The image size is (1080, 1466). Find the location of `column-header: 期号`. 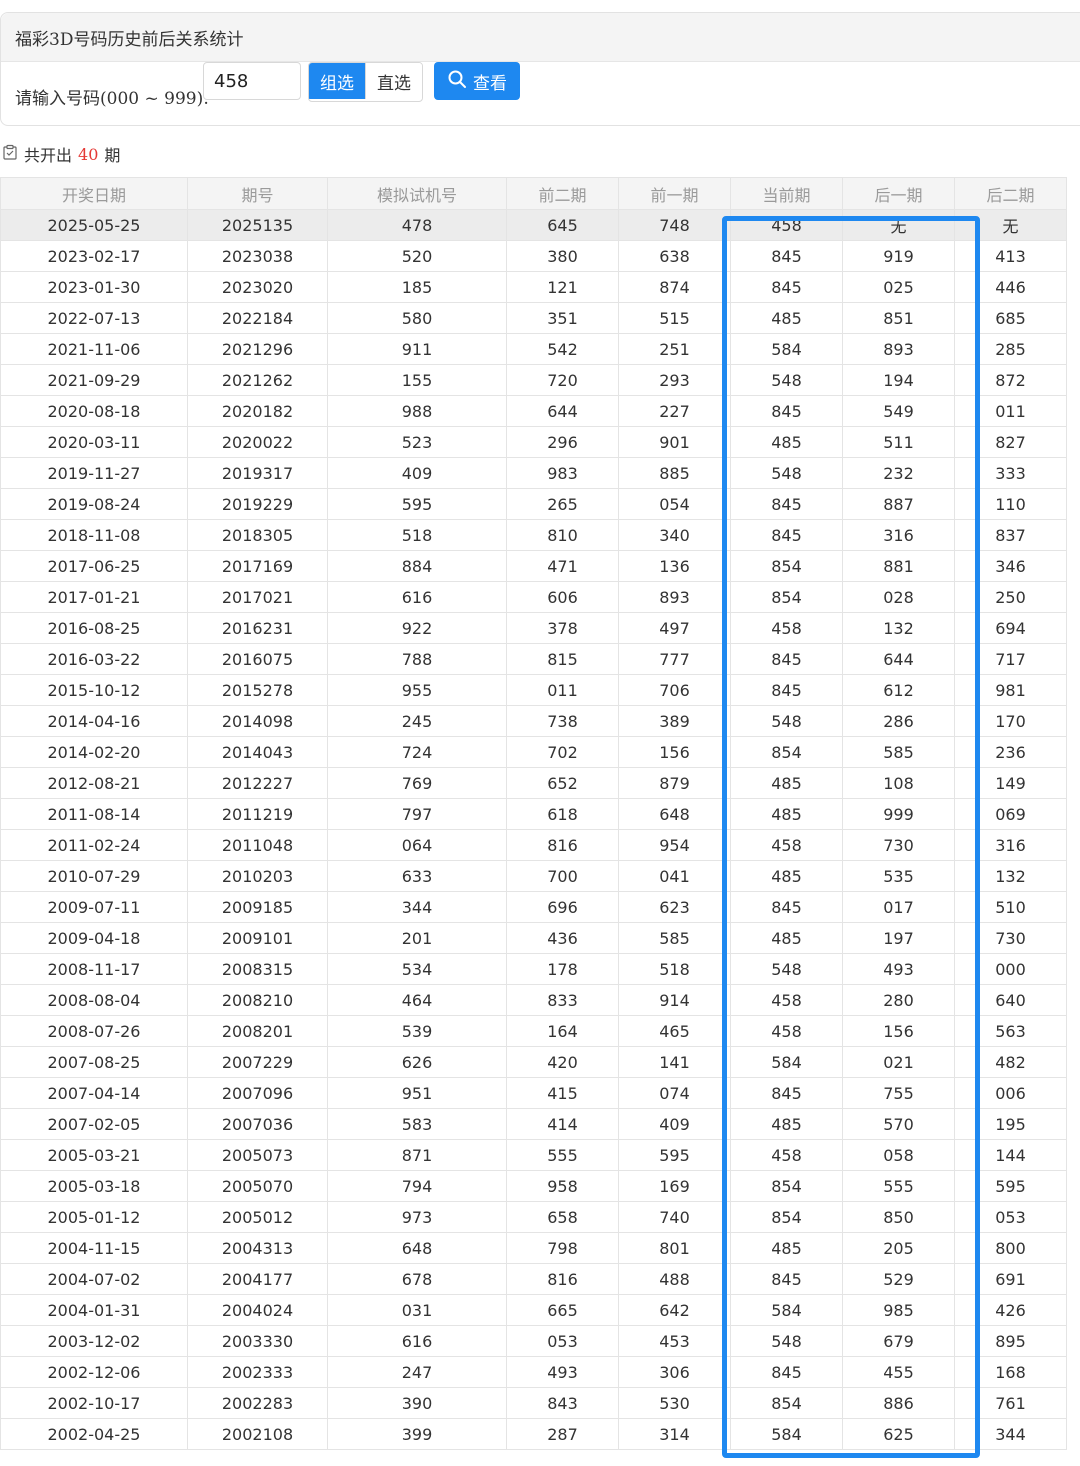

column-header: 期号 is located at coordinates (257, 193).